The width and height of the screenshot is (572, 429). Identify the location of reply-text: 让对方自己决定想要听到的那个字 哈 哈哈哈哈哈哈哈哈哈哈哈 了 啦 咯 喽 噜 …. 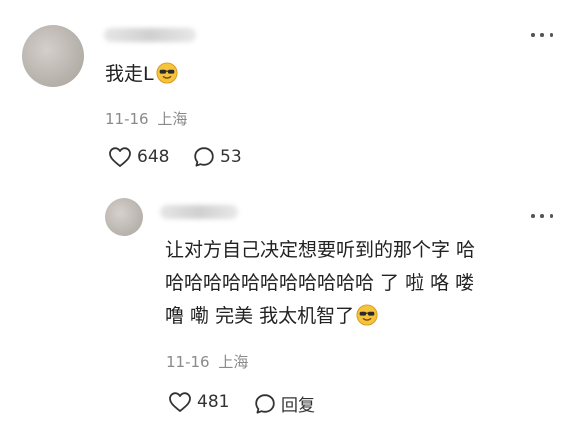
(320, 283).